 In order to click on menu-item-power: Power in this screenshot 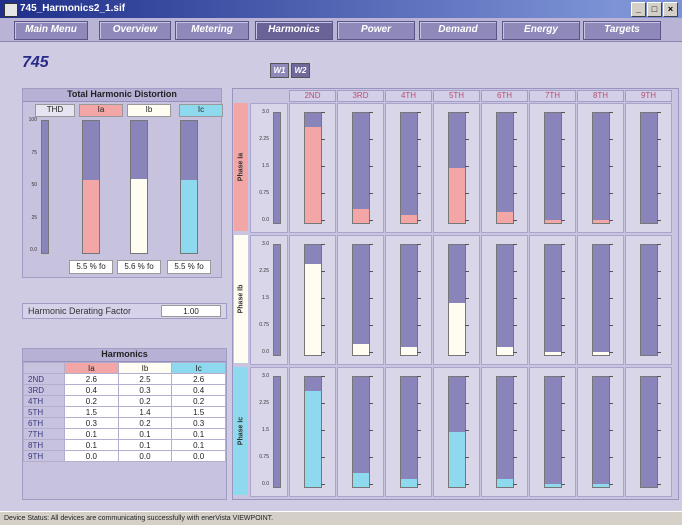, I will do `click(376, 30)`.